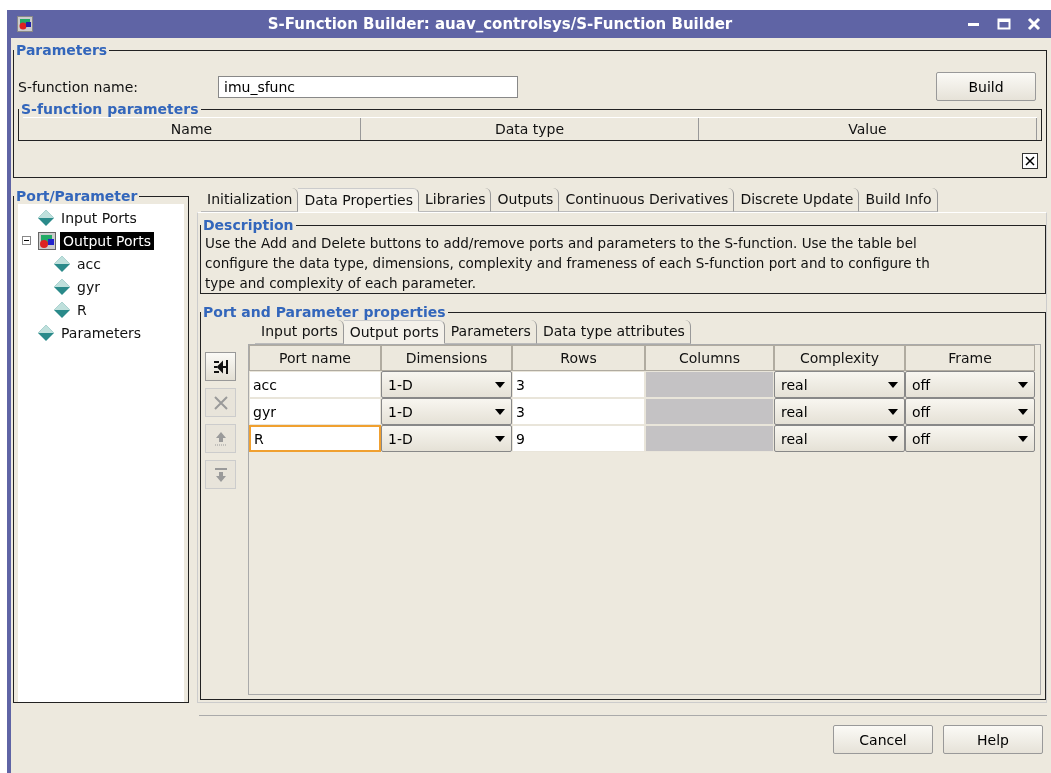 The width and height of the screenshot is (1051, 773). Describe the element at coordinates (709, 358) in the screenshot. I see `column-header: Columns` at that location.